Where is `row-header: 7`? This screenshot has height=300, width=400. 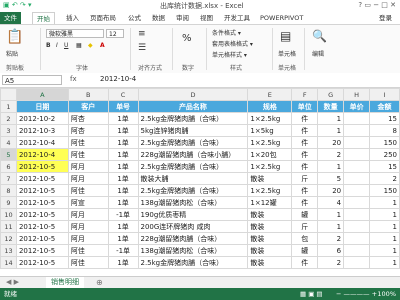
row-header: 7 is located at coordinates (8, 178).